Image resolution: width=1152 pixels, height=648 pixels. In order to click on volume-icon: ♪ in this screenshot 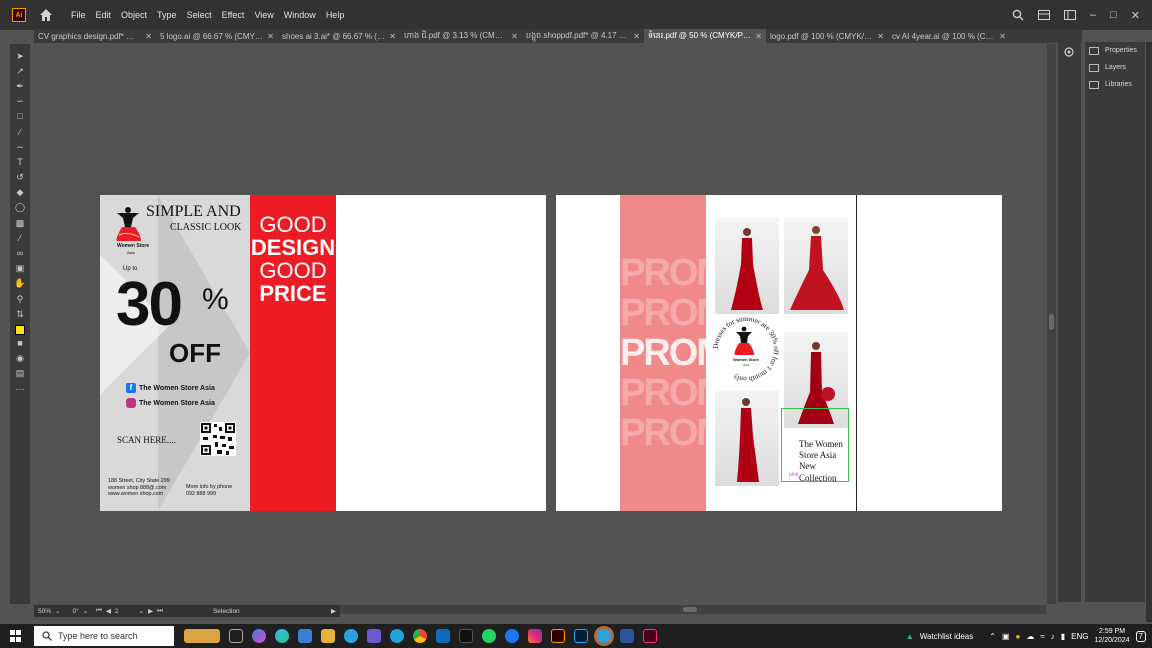, I will do `click(1053, 636)`.